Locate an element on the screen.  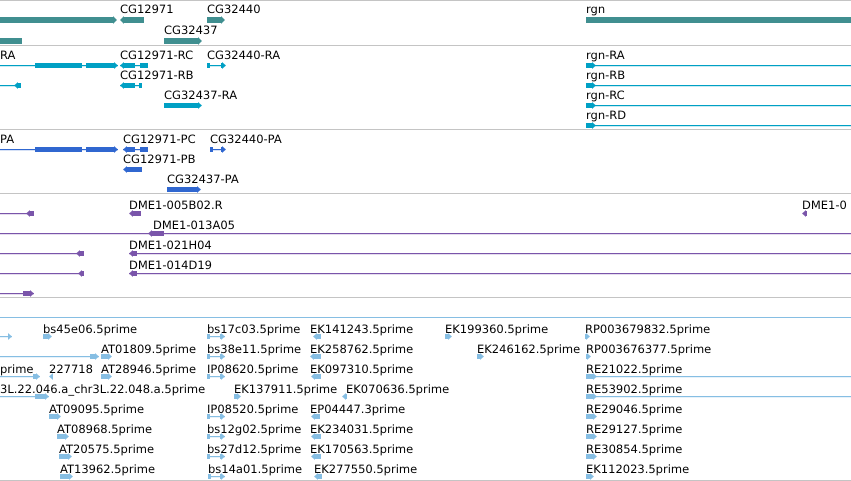
feature-label: rgn-RA is located at coordinates (605, 55).